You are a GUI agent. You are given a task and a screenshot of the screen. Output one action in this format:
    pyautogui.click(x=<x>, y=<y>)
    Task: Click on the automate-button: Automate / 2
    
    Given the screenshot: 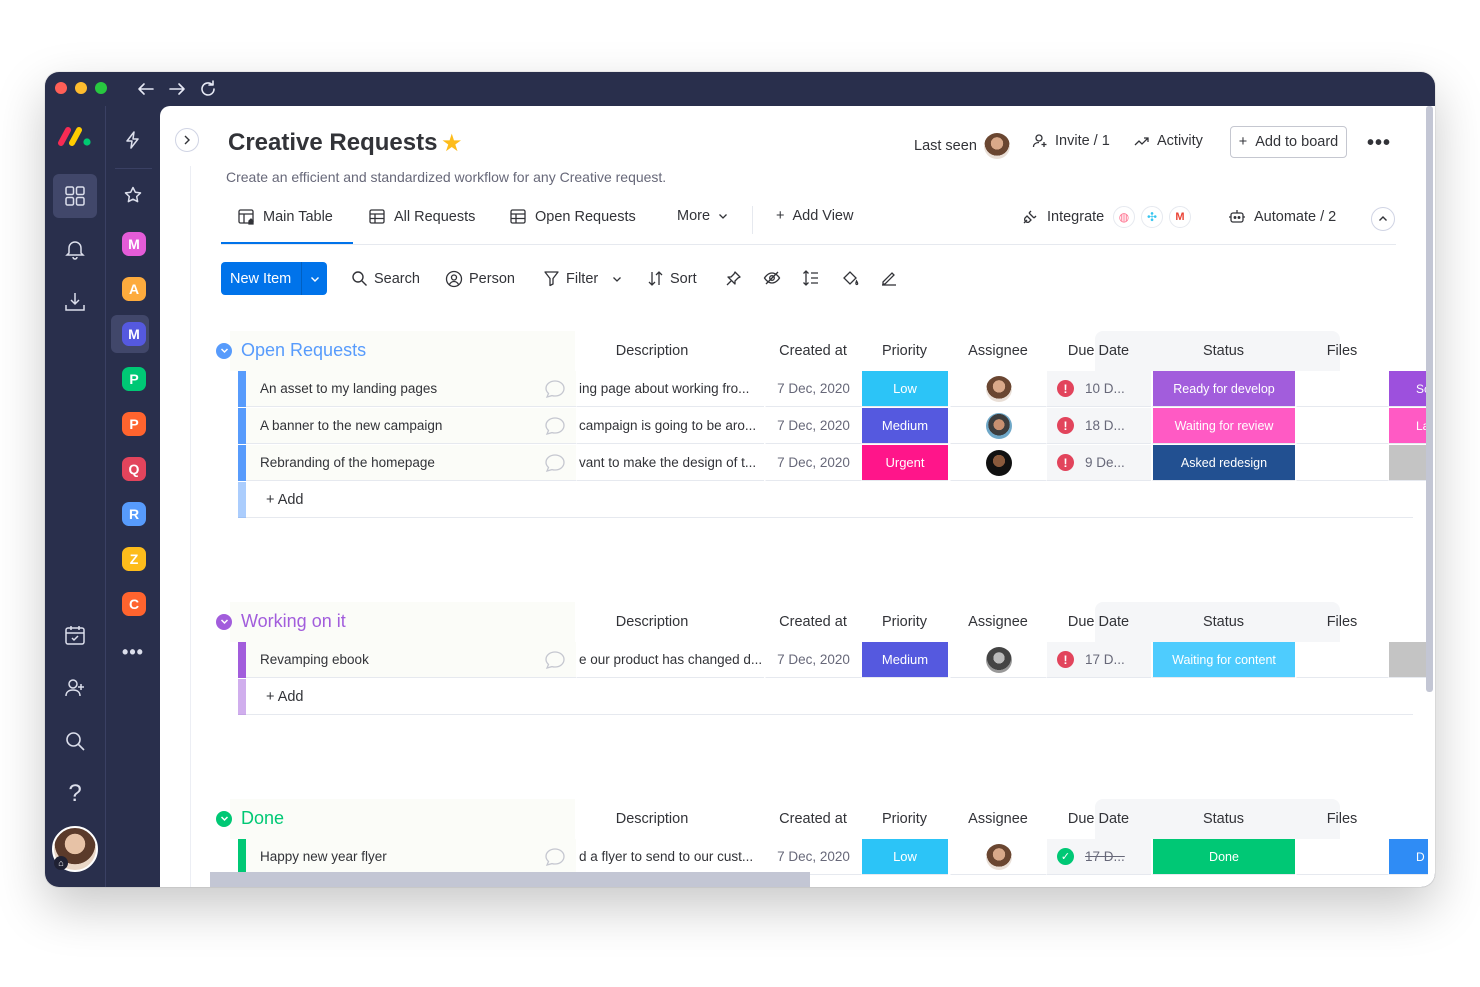 What is the action you would take?
    pyautogui.click(x=1282, y=217)
    